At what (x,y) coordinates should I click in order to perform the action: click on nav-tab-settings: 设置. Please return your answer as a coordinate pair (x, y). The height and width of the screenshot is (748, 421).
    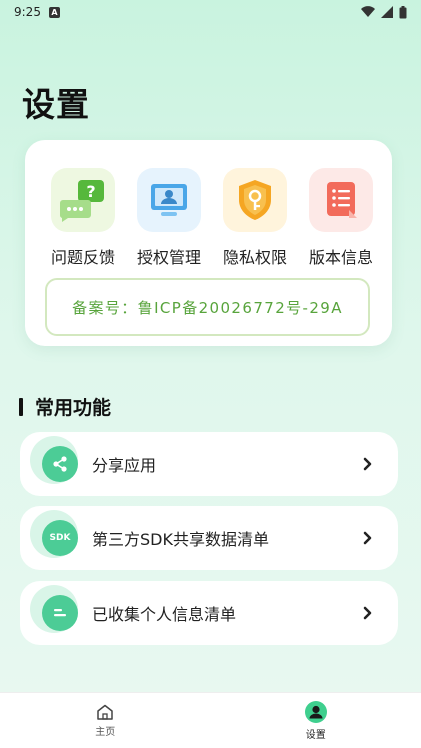
    Looking at the image, I should click on (316, 720).